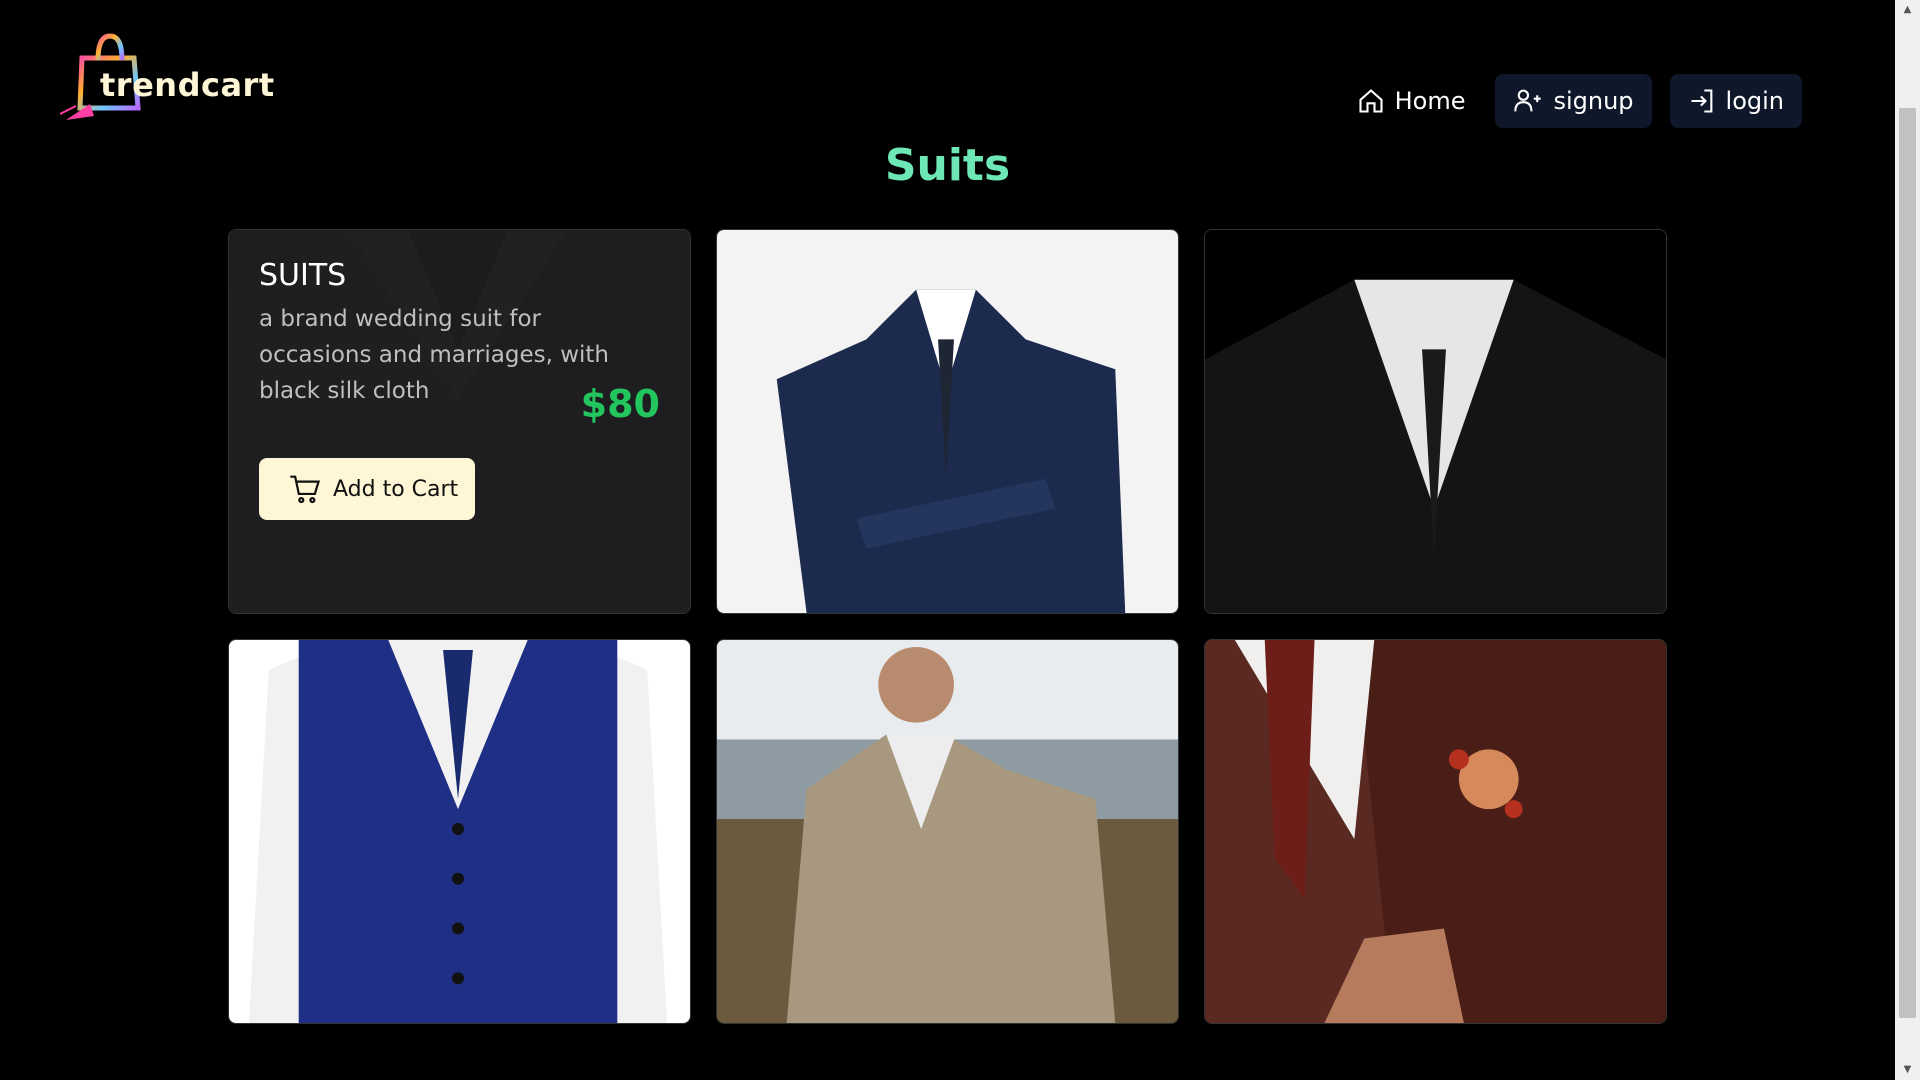  I want to click on scroll-down-arrow-icon: ▼, so click(1907, 1070).